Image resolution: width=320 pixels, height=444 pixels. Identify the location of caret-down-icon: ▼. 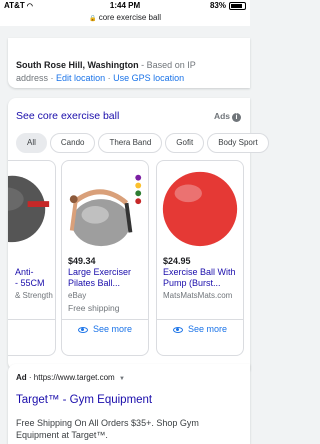
(122, 379).